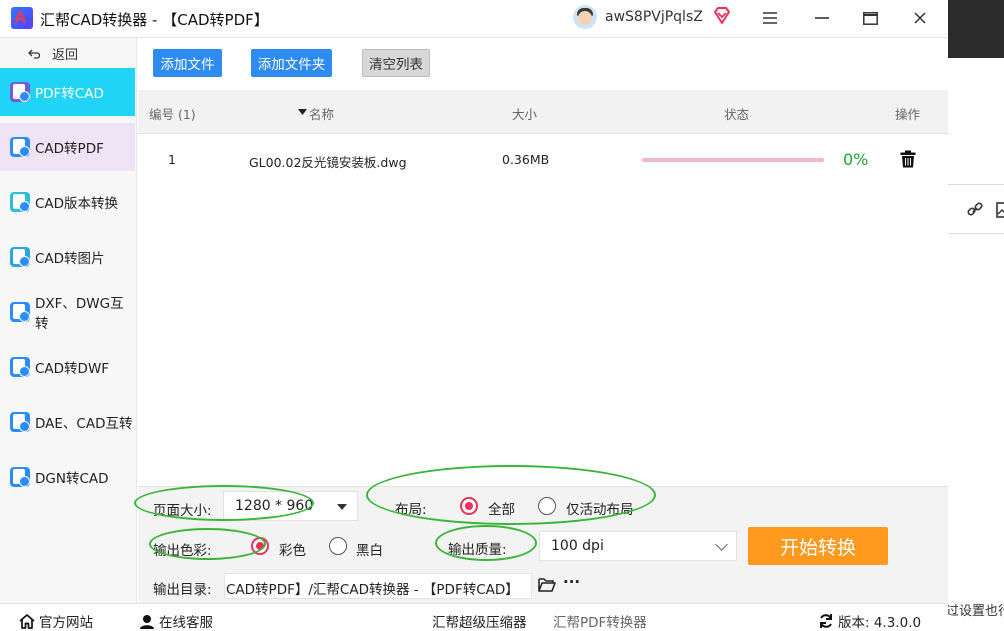  What do you see at coordinates (260, 546) in the screenshot?
I see `color-mode-radio` at bounding box center [260, 546].